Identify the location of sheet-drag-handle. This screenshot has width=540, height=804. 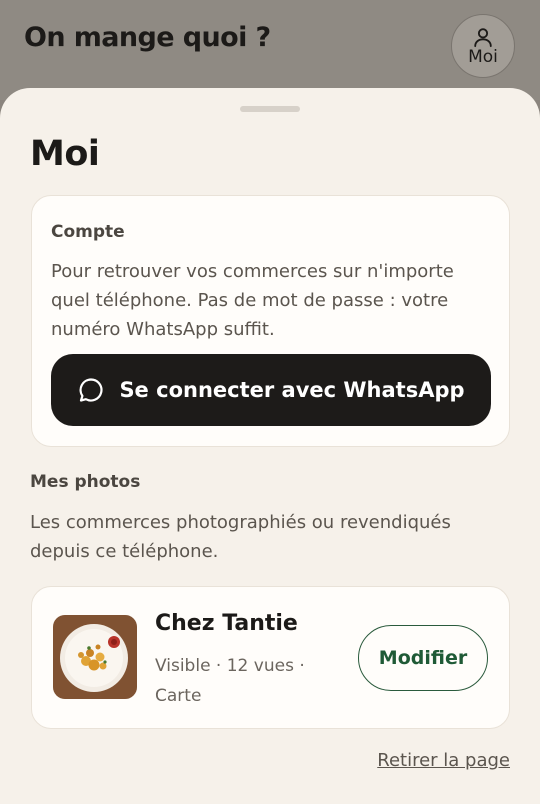
(270, 109).